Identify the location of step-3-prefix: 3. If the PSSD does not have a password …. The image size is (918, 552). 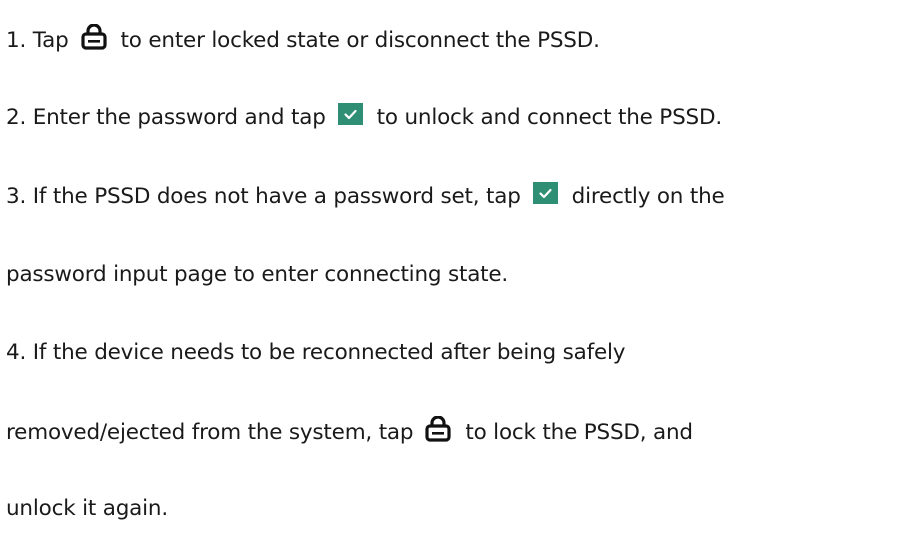
(263, 196).